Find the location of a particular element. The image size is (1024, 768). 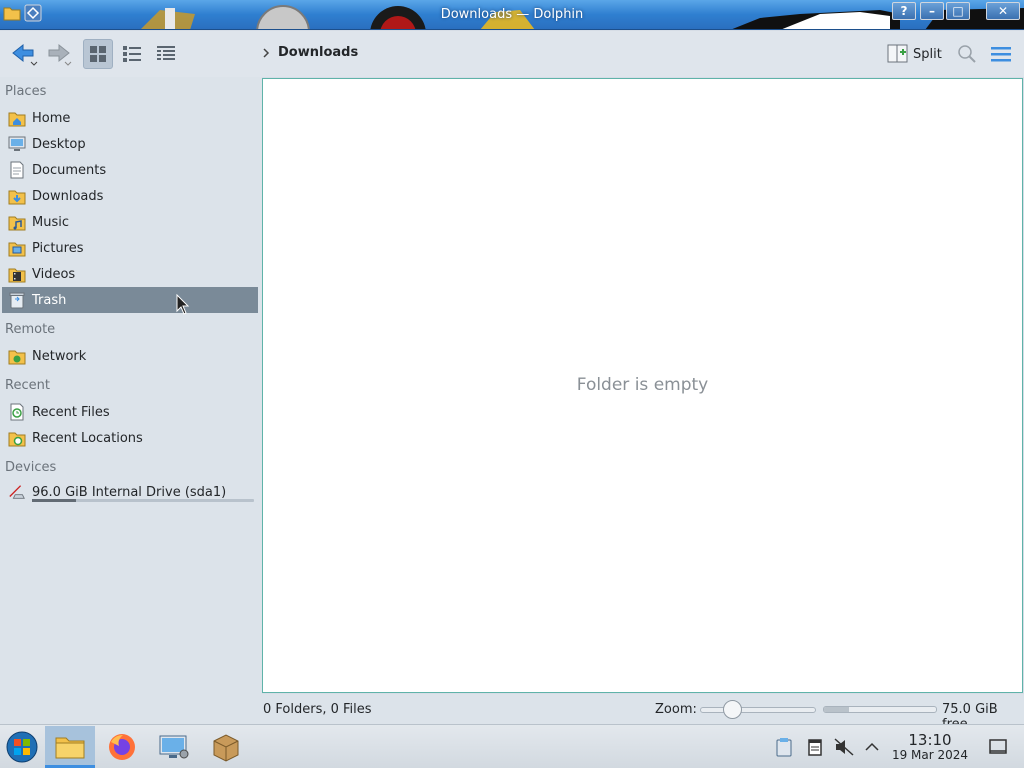

compact-view-button is located at coordinates (132, 54).